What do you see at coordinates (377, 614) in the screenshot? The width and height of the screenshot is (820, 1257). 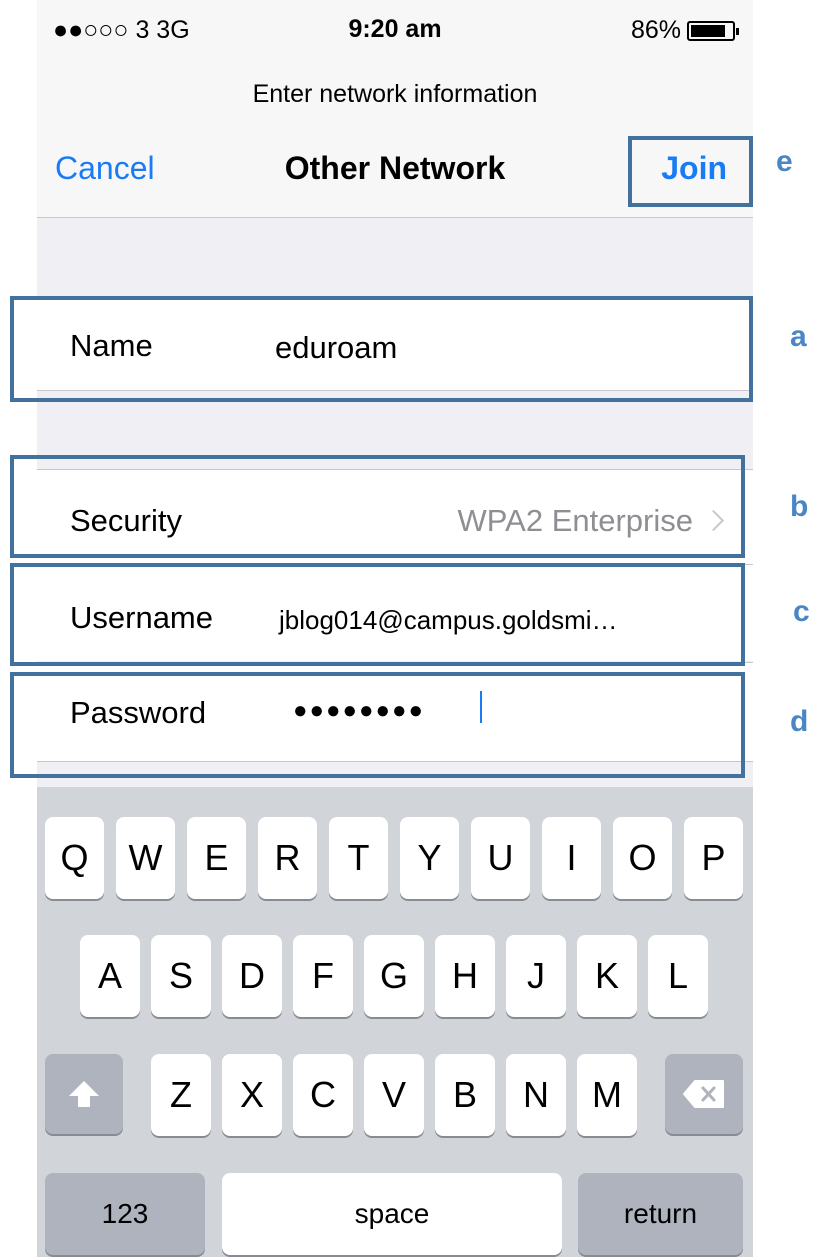 I see `annotation-box-c` at bounding box center [377, 614].